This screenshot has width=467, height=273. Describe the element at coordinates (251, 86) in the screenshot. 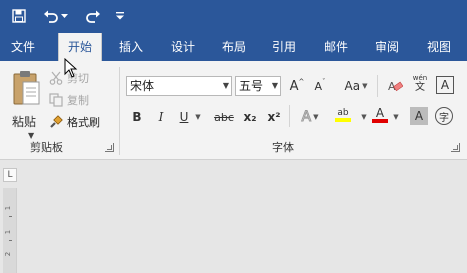

I see `font-size-value: 五号` at that location.